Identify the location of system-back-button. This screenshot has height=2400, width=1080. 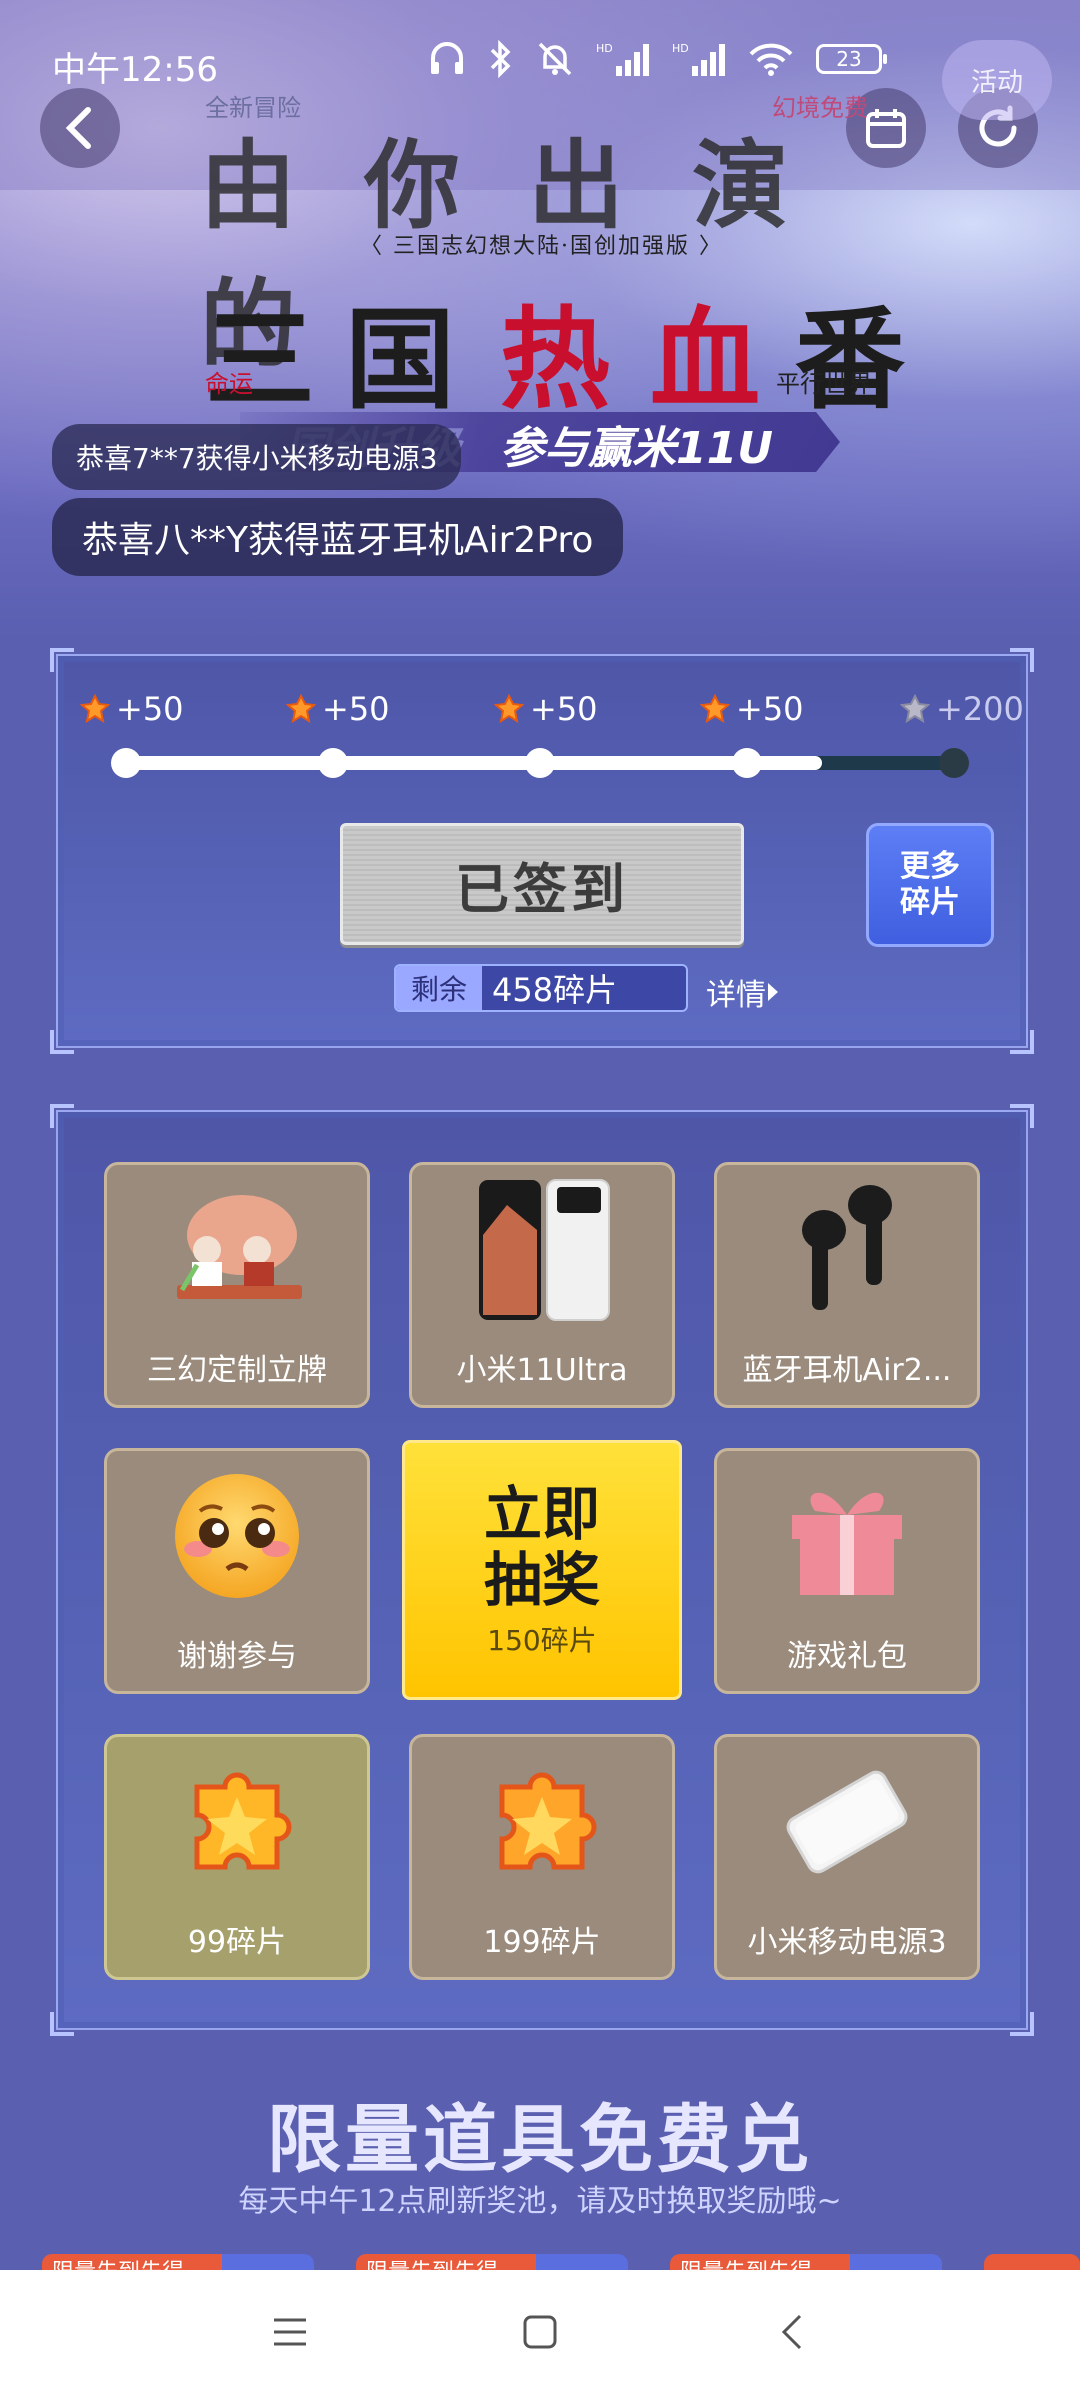
(794, 2334).